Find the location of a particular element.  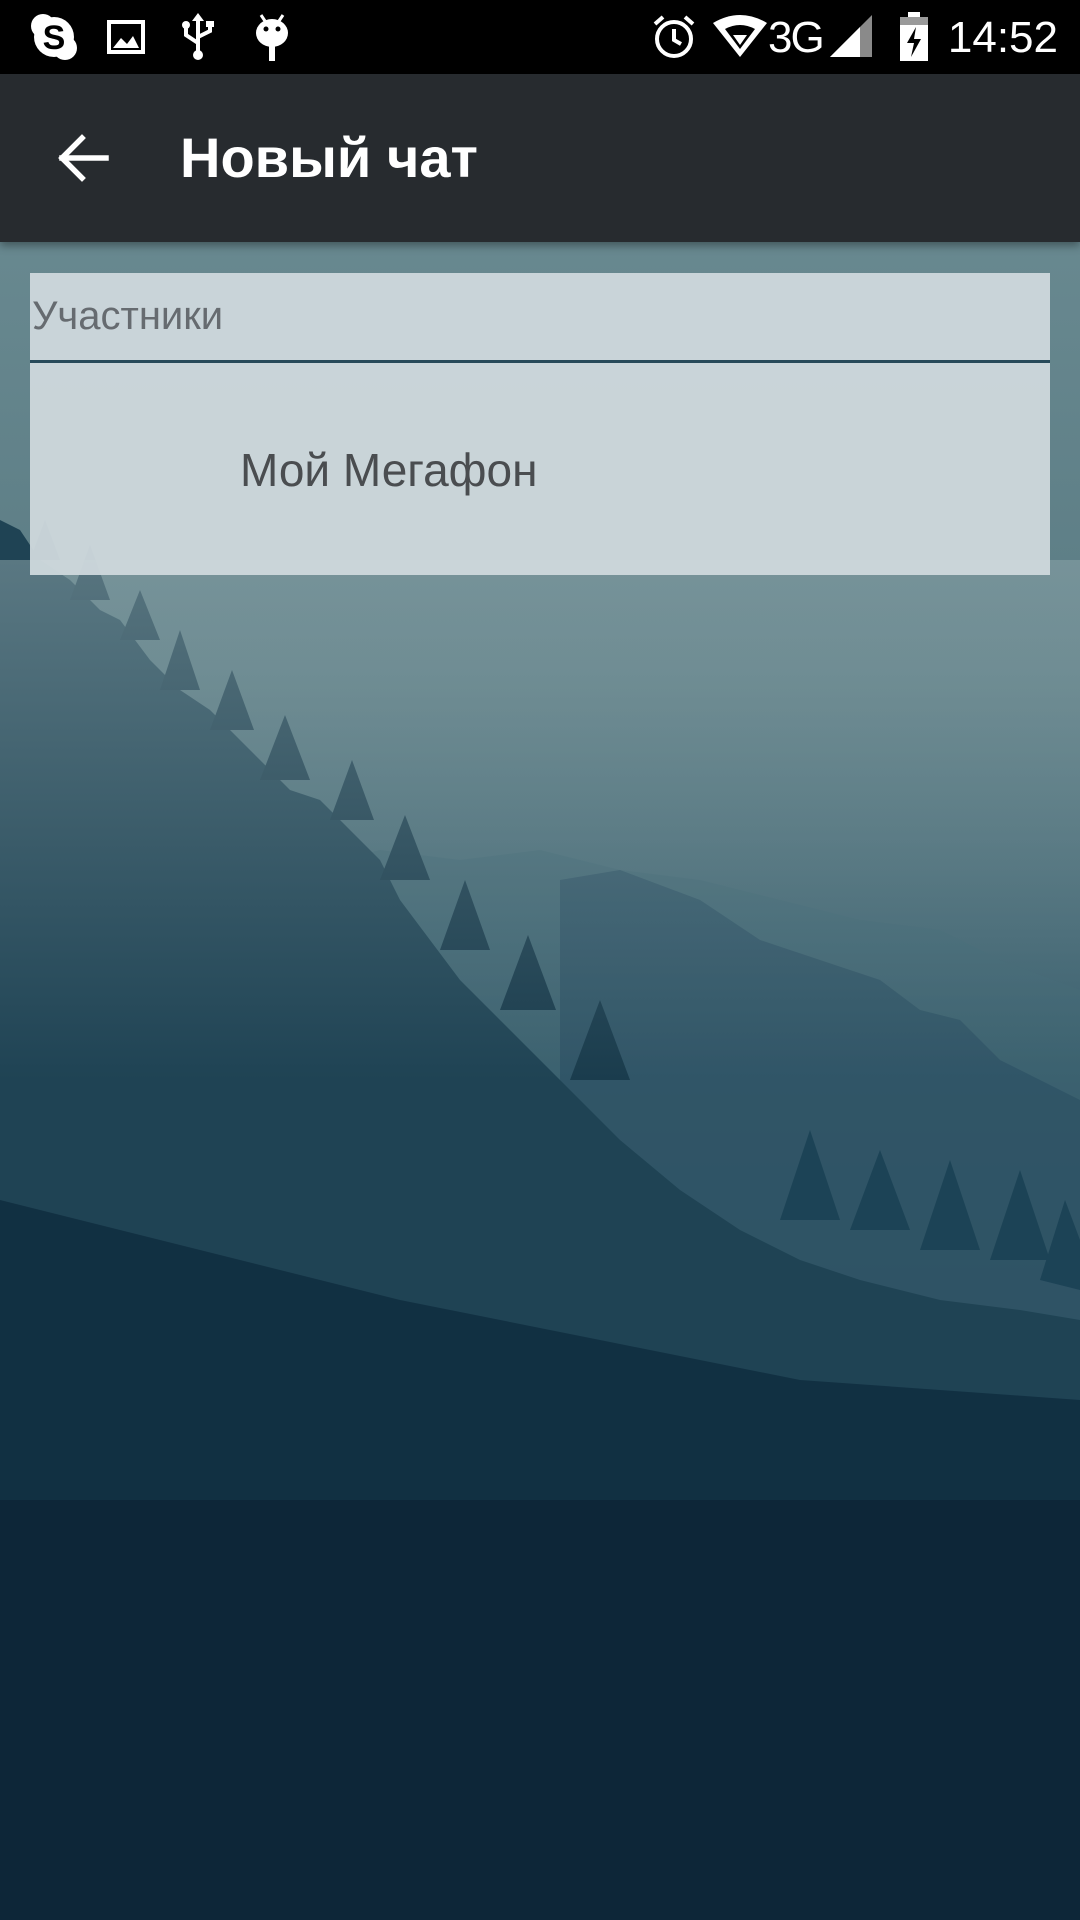

arrow-back-icon is located at coordinates (83, 158).